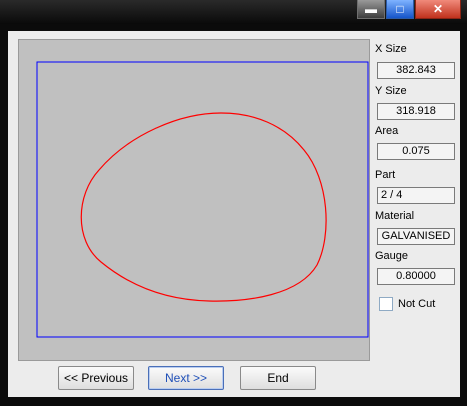  What do you see at coordinates (416, 111) in the screenshot?
I see `y-size-field: 318.918` at bounding box center [416, 111].